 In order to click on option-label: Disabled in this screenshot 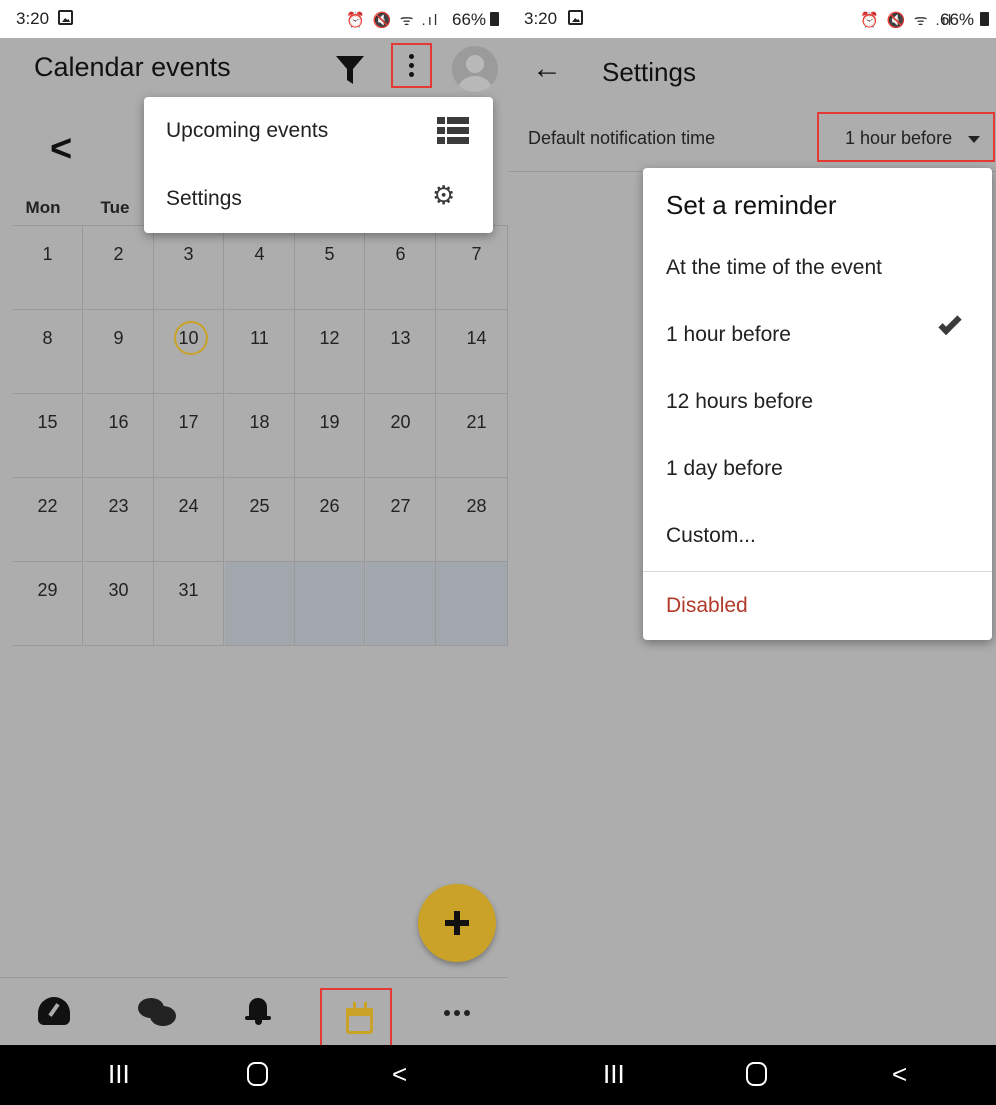, I will do `click(707, 605)`.